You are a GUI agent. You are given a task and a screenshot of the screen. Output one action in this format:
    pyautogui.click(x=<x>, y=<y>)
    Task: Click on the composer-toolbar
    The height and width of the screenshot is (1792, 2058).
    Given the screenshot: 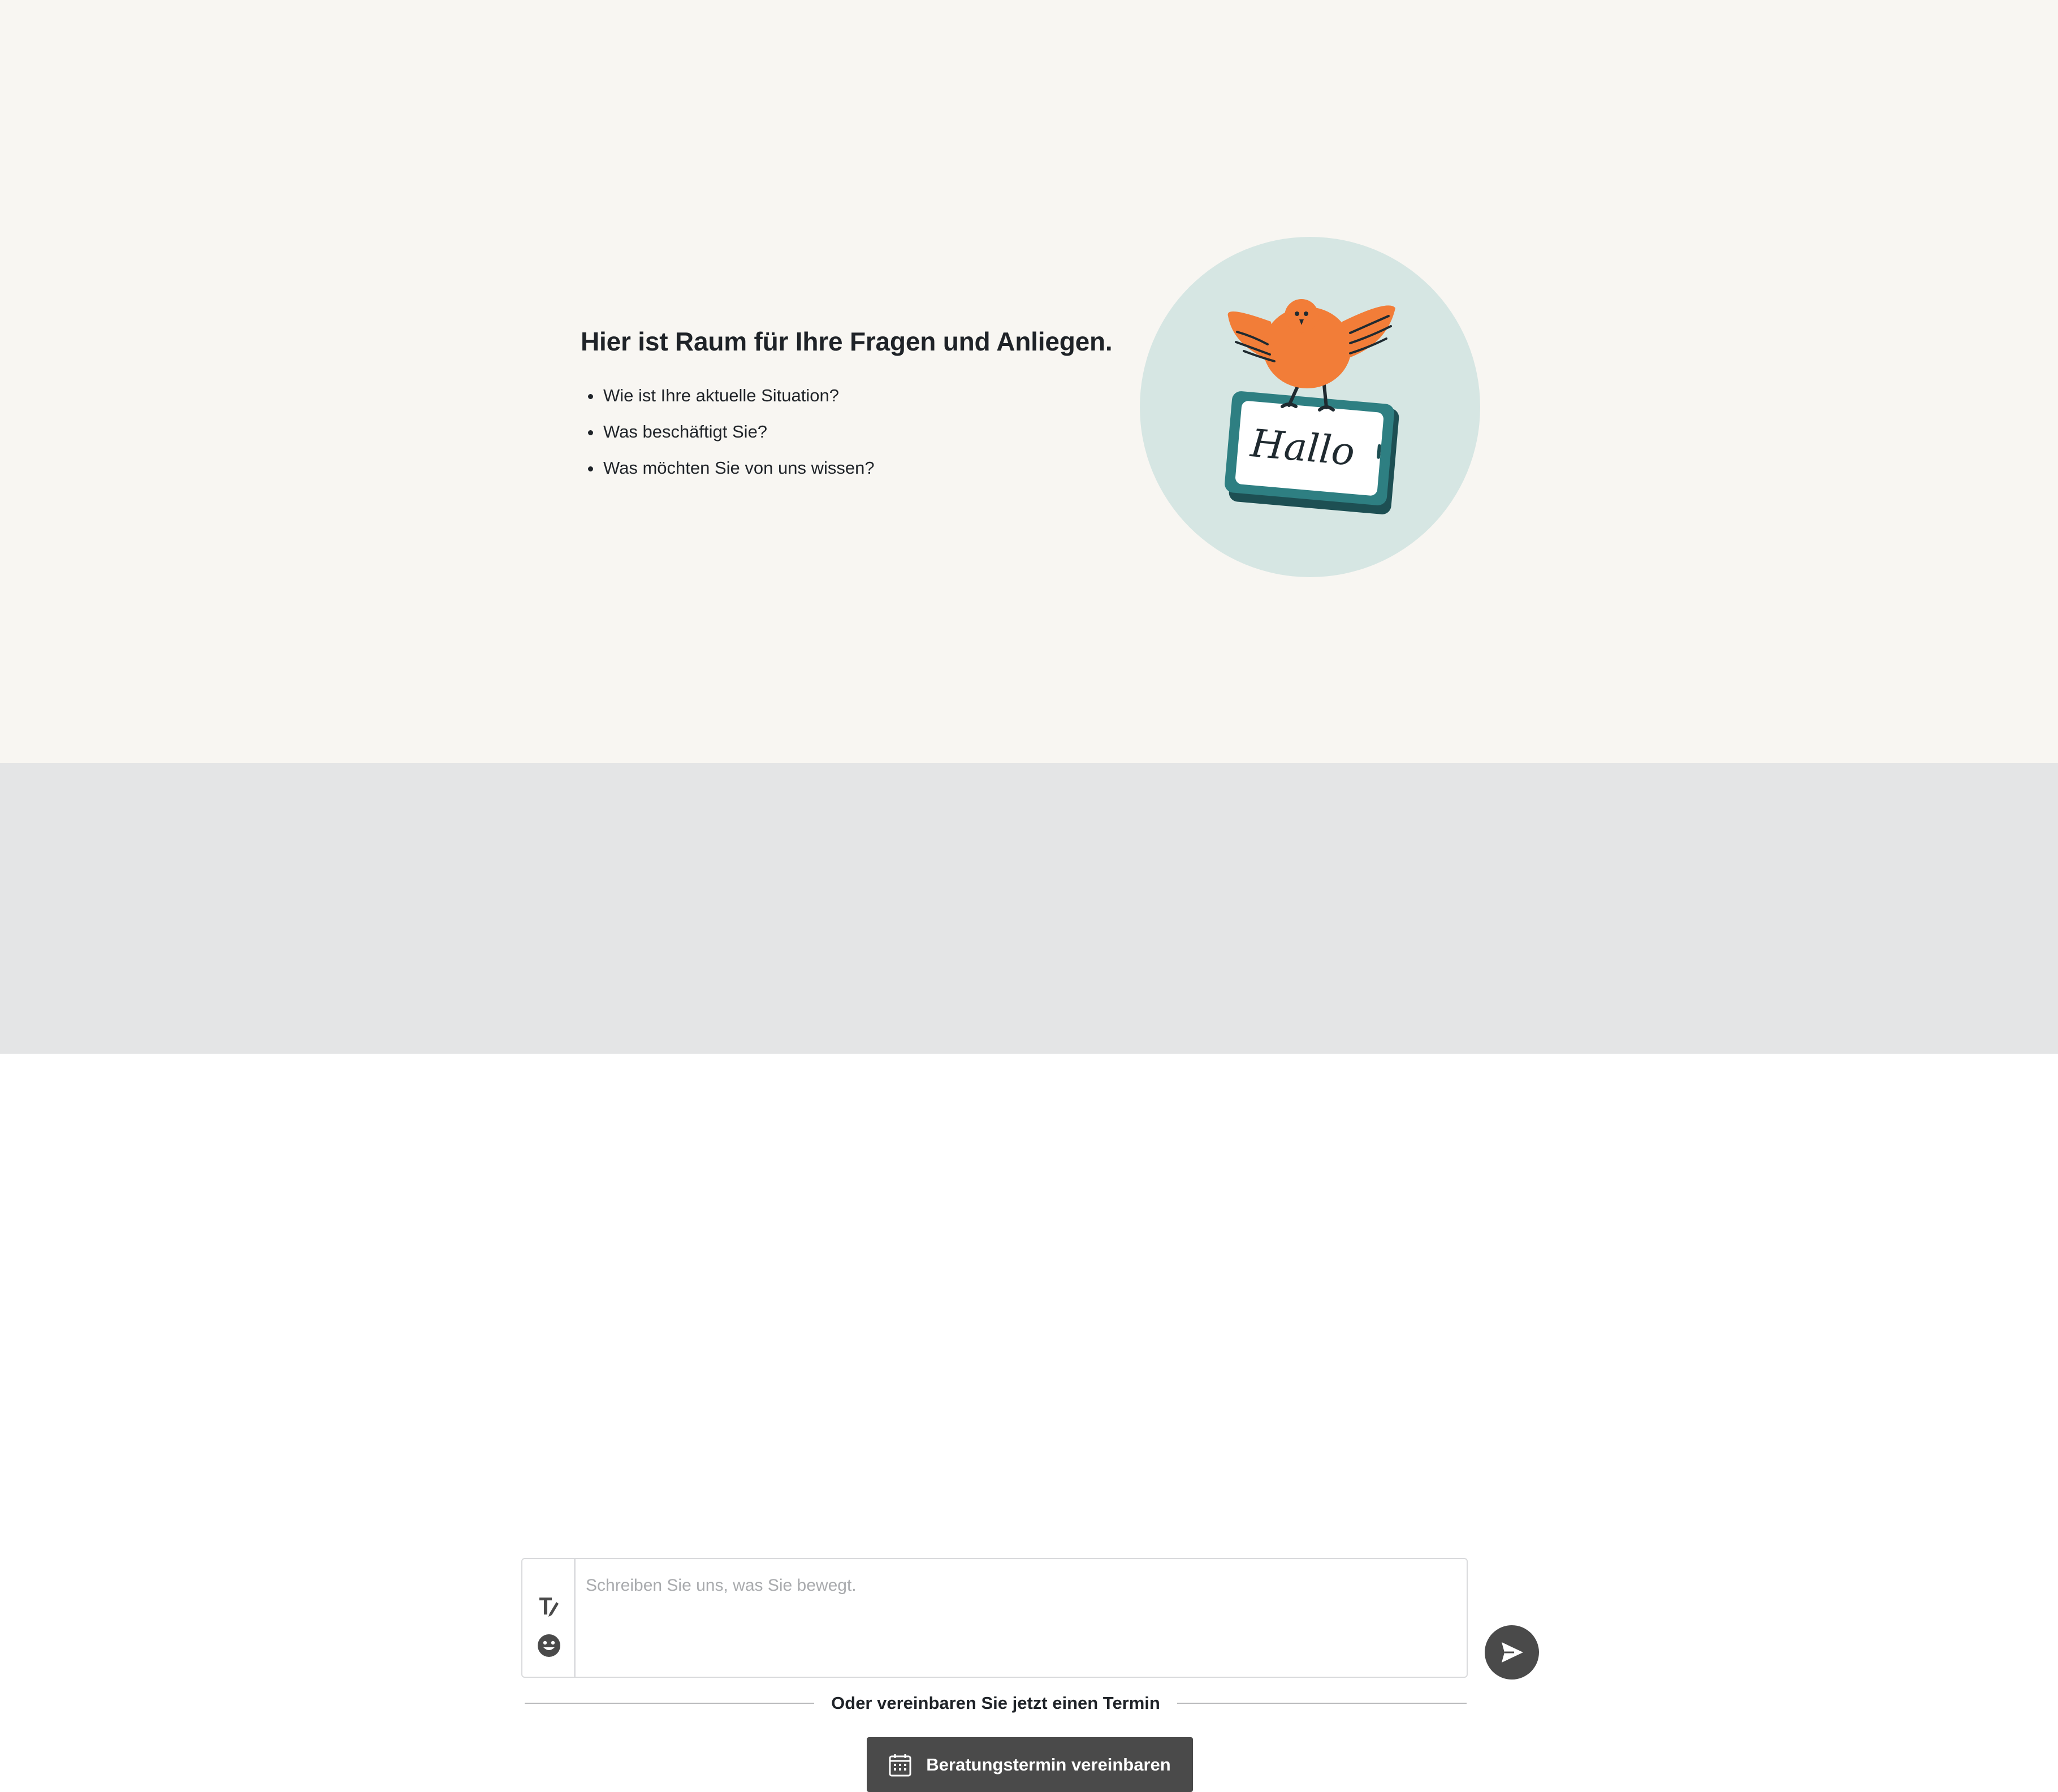 What is the action you would take?
    pyautogui.click(x=549, y=1618)
    